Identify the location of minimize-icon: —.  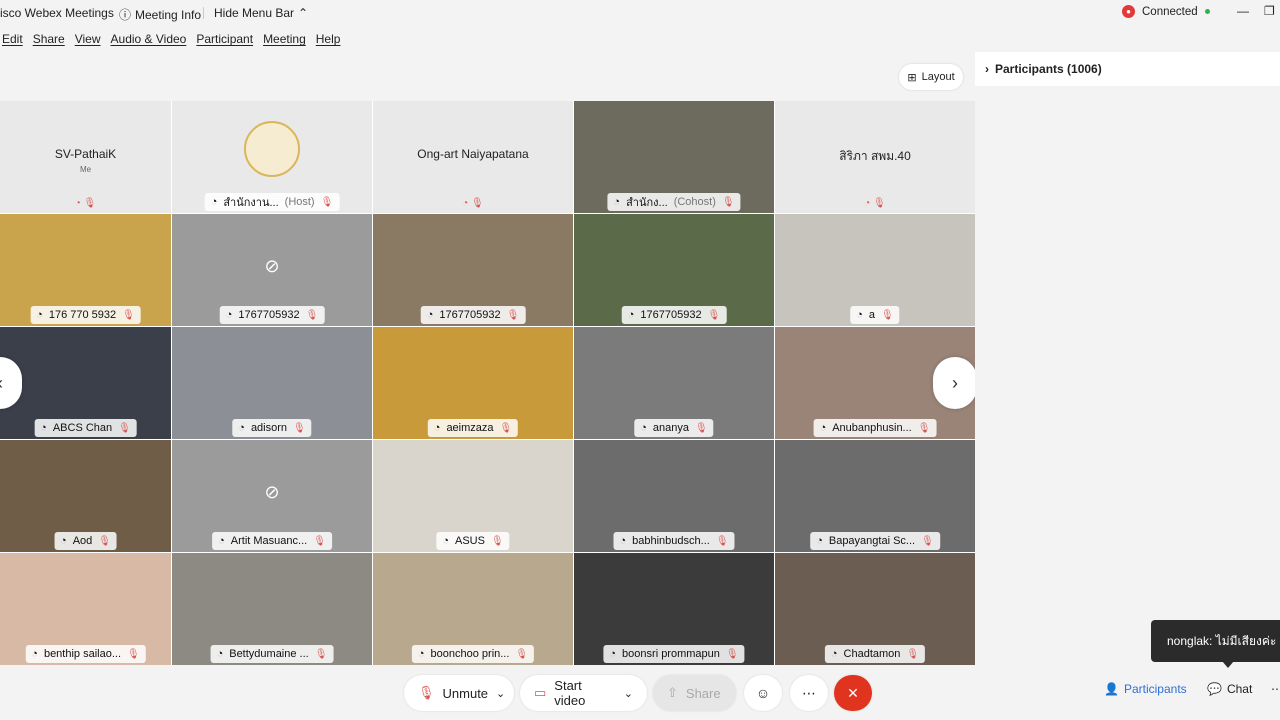
(1243, 11).